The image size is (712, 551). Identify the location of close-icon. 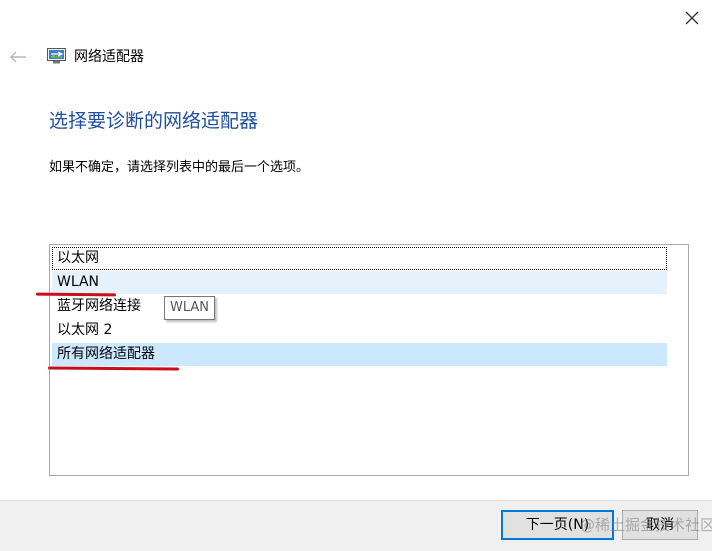
(692, 18).